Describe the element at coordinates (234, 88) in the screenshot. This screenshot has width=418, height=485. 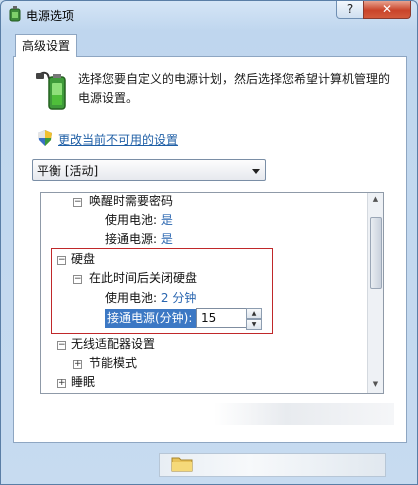
I see `intro-text: 选择您要自定义的电源计划，然后选择您希望计算机管理的电源设置。` at that location.